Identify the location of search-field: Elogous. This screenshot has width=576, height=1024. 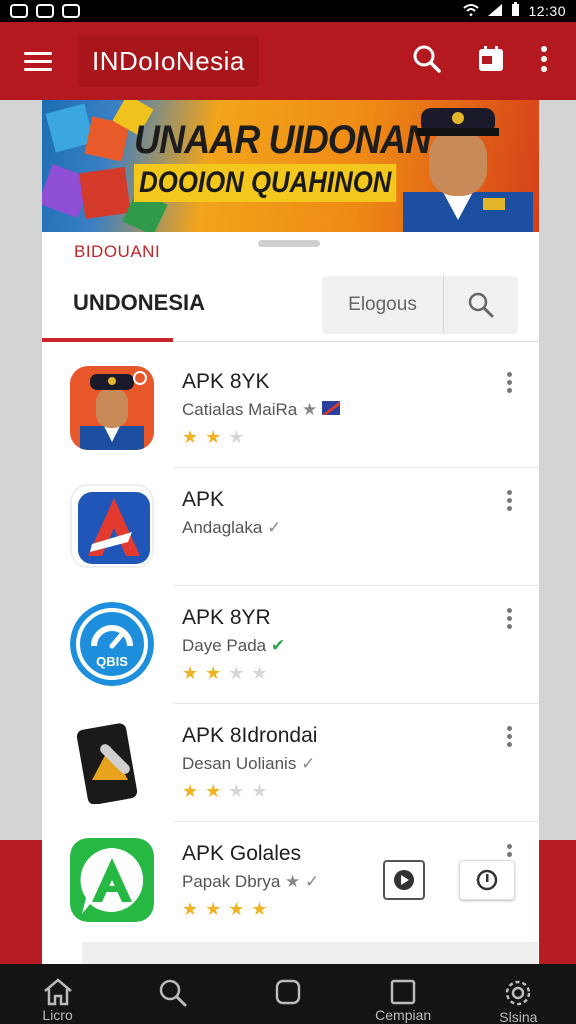
(420, 305).